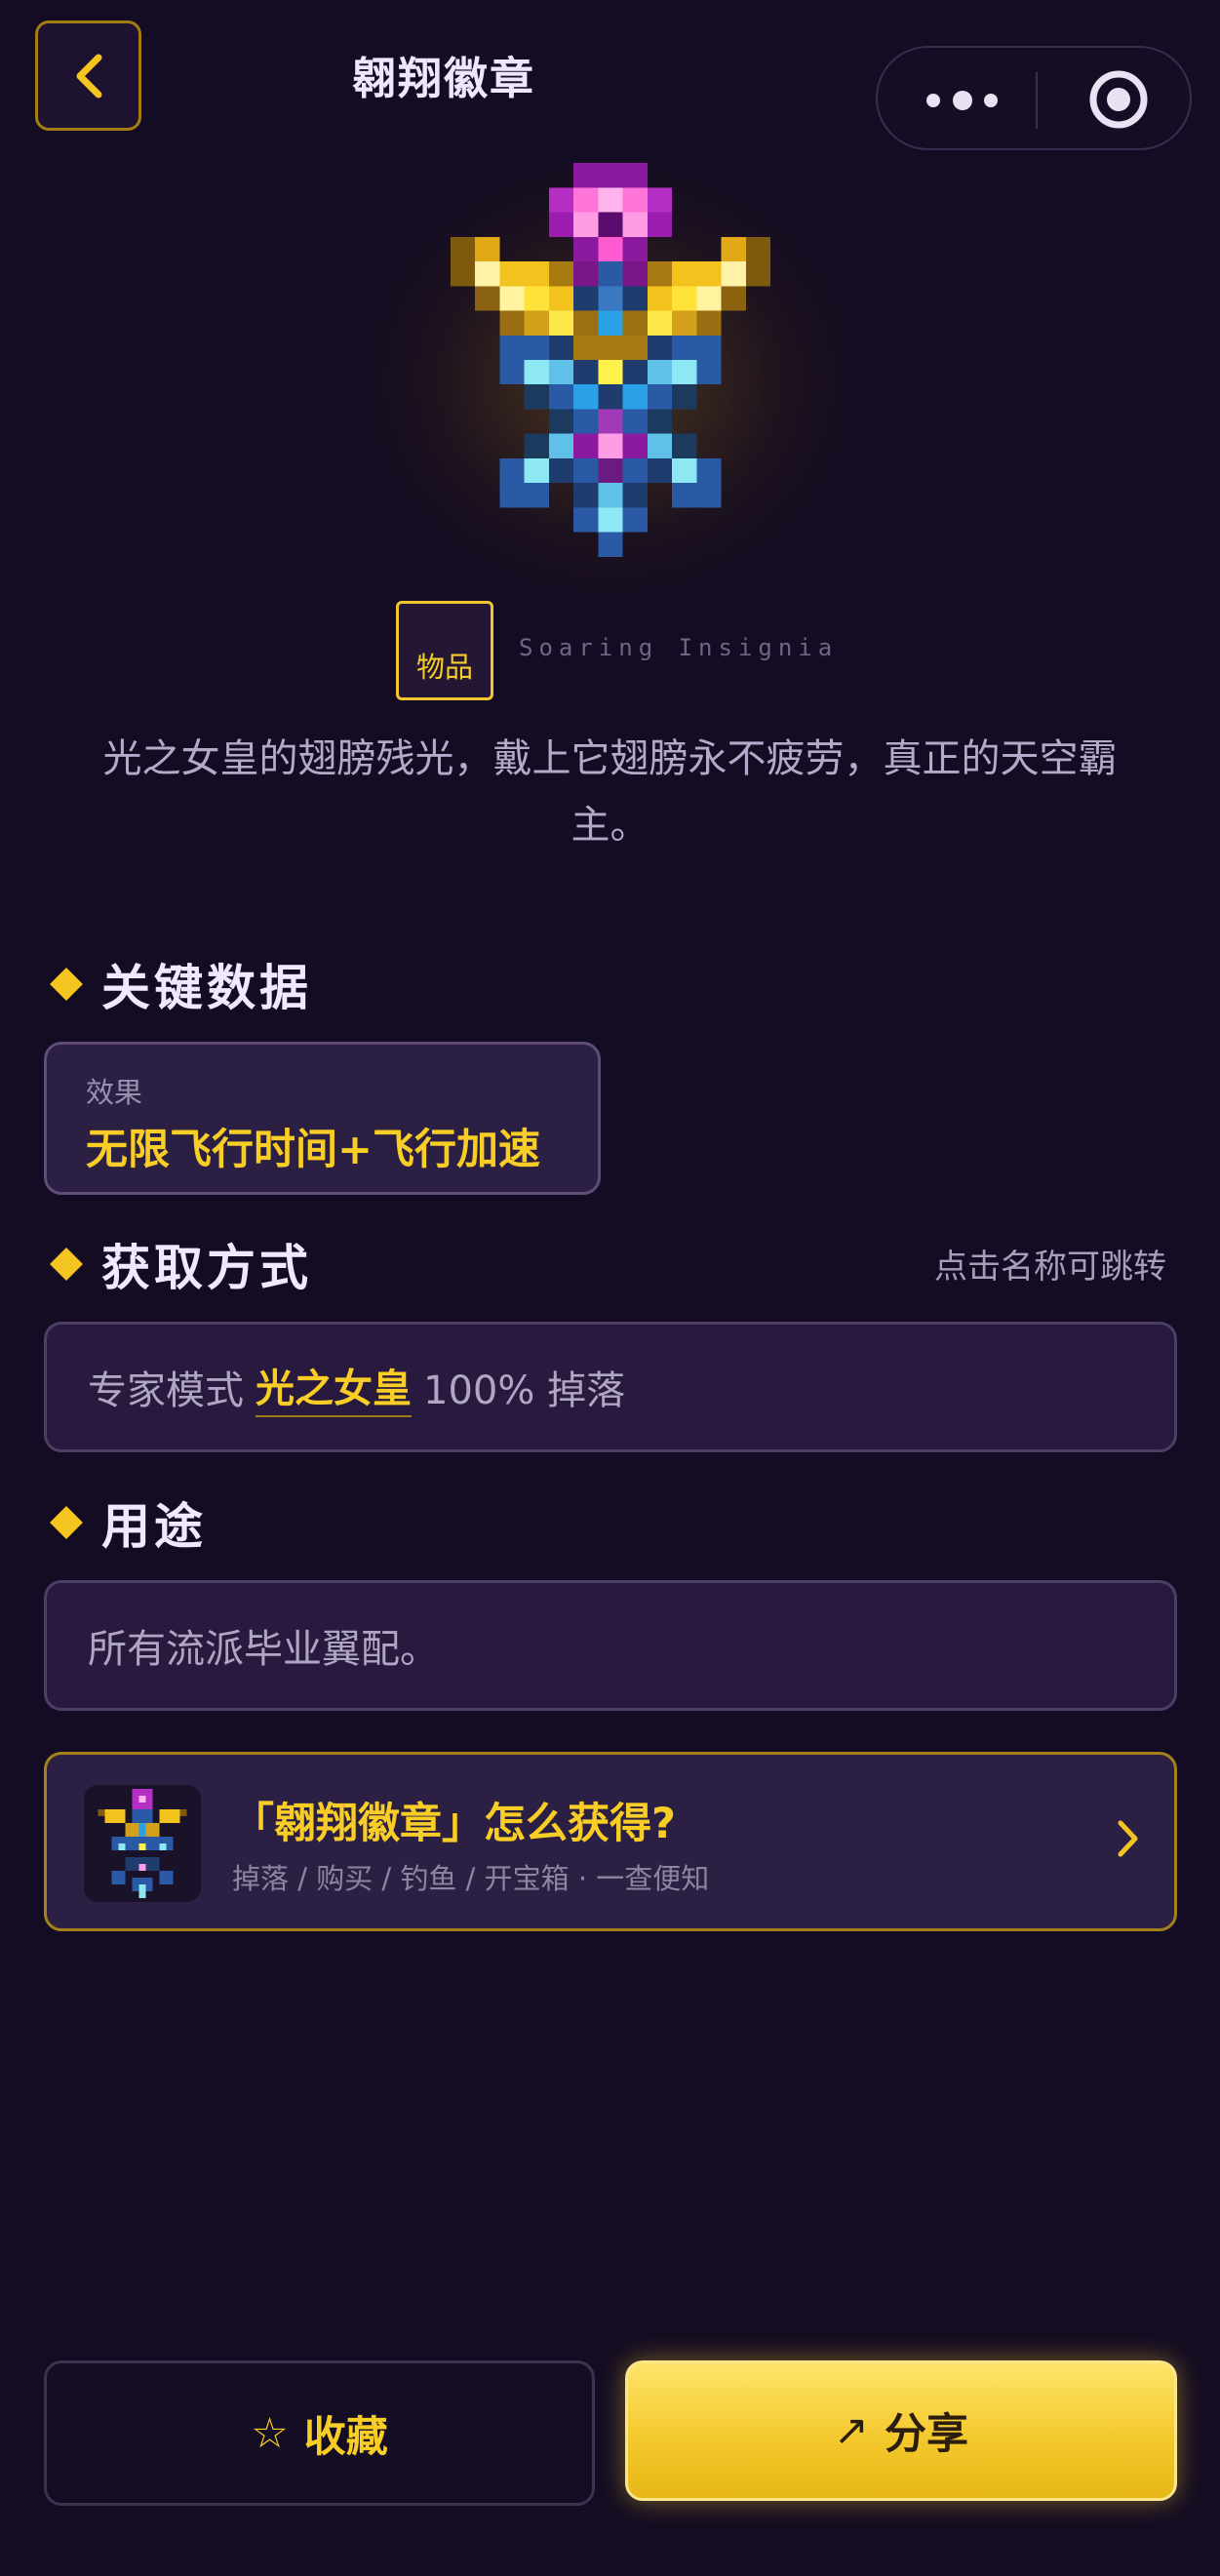  What do you see at coordinates (114, 1092) in the screenshot?
I see `effect-label: 效果` at bounding box center [114, 1092].